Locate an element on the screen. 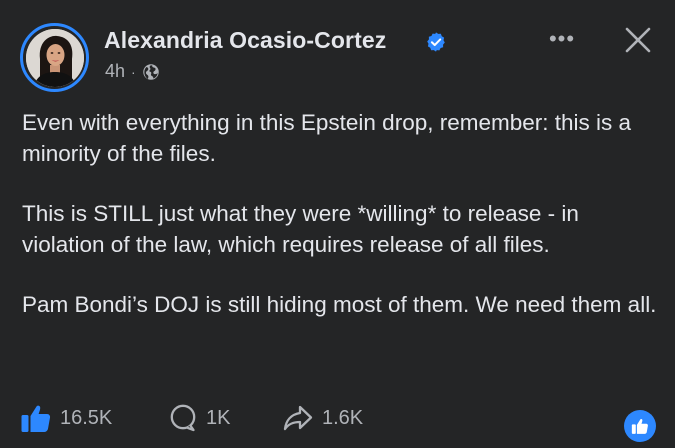 The width and height of the screenshot is (675, 448). comment-button: 1K is located at coordinates (199, 418).